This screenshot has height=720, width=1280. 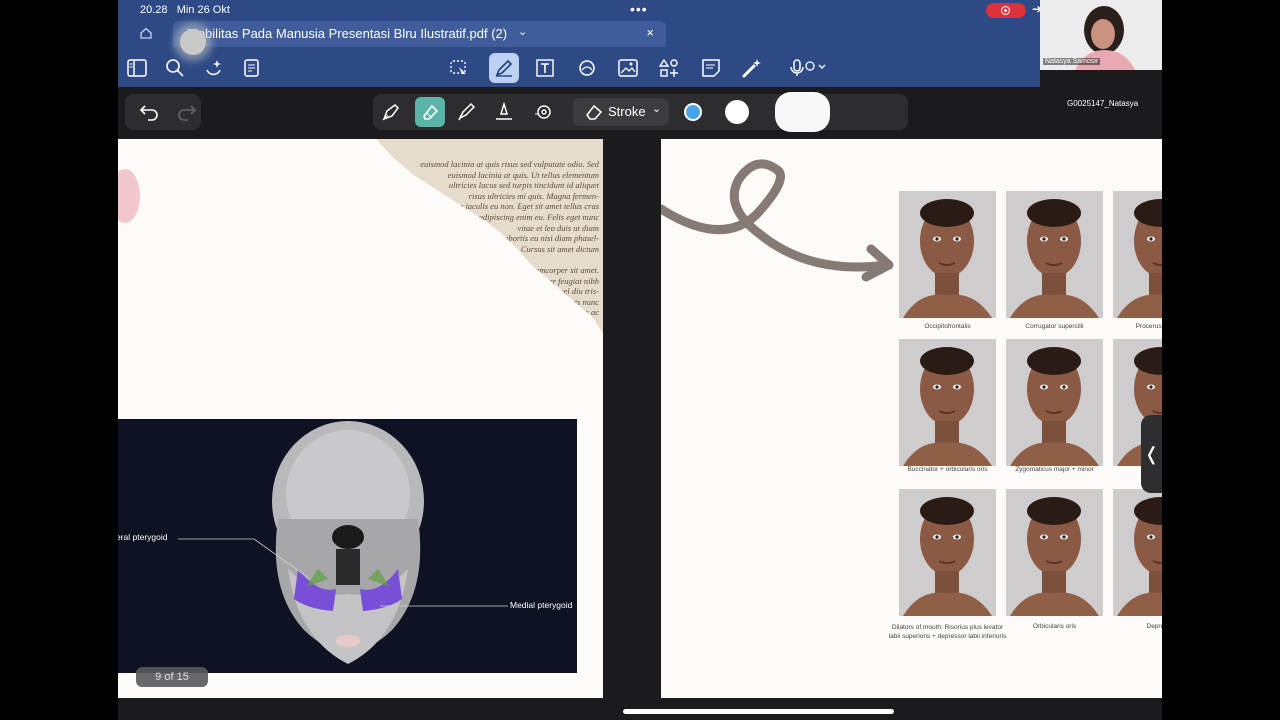 I want to click on status-time: 20.28 Min 26 Okt, so click(x=185, y=10).